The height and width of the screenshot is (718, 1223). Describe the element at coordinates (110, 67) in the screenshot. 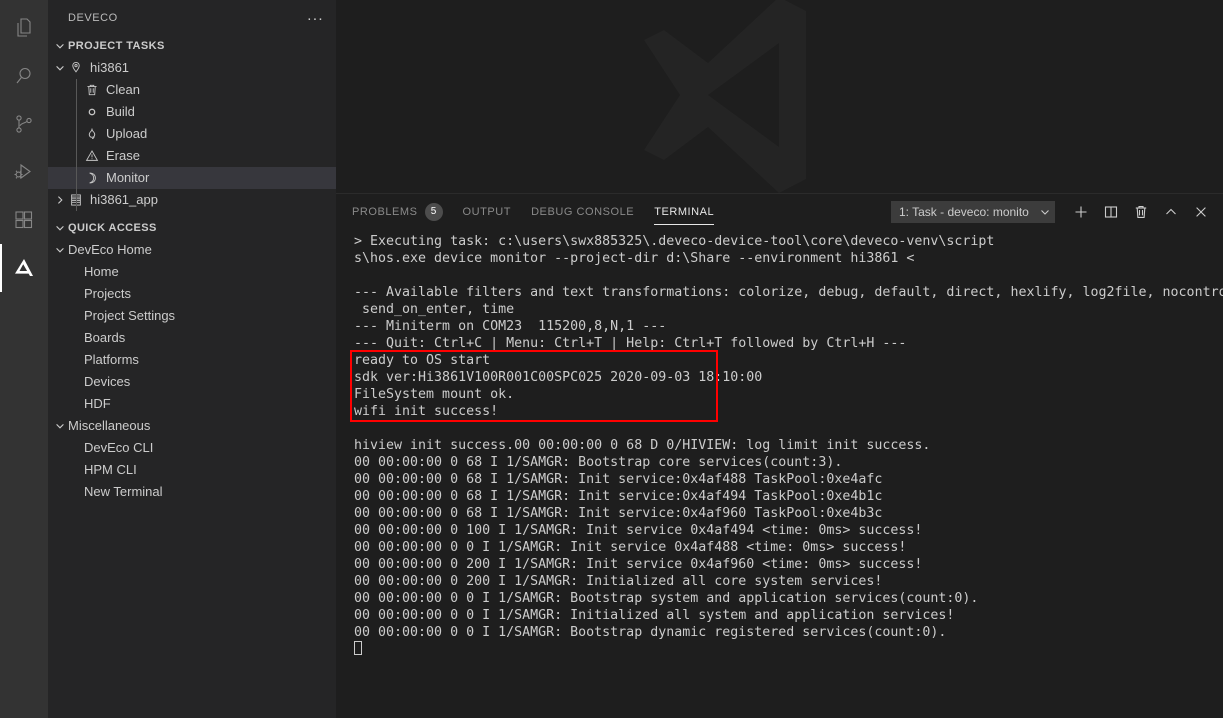

I see `sidebar-item-label: hi3861` at that location.